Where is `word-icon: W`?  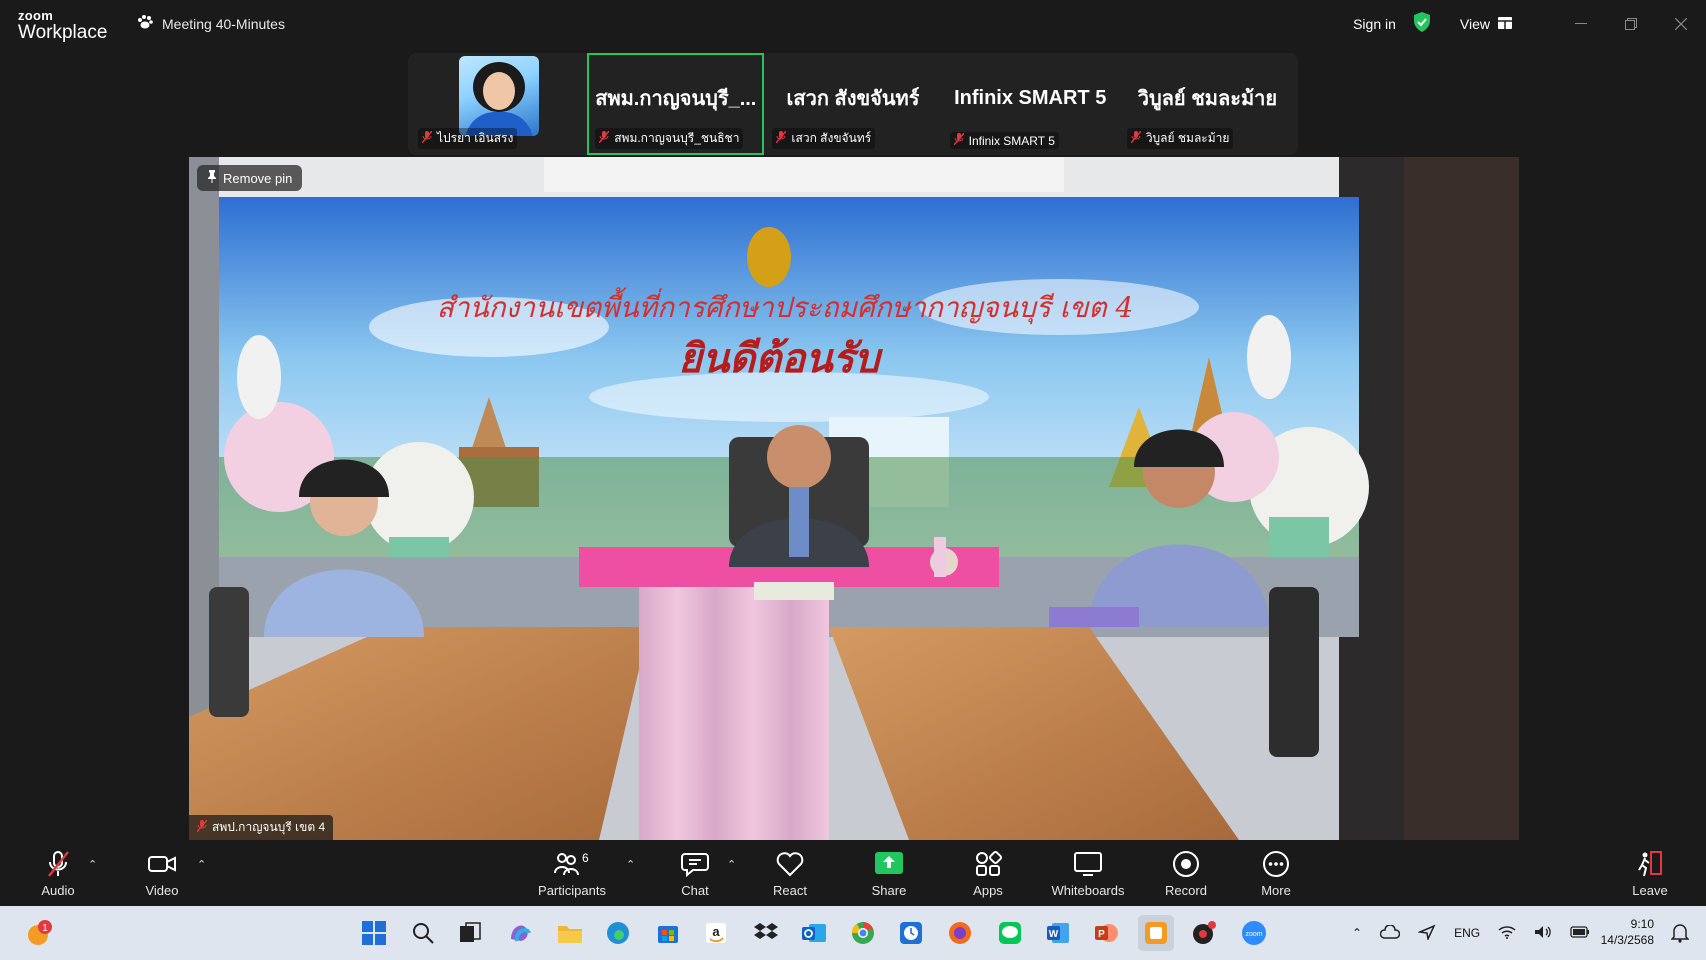 word-icon: W is located at coordinates (1058, 933).